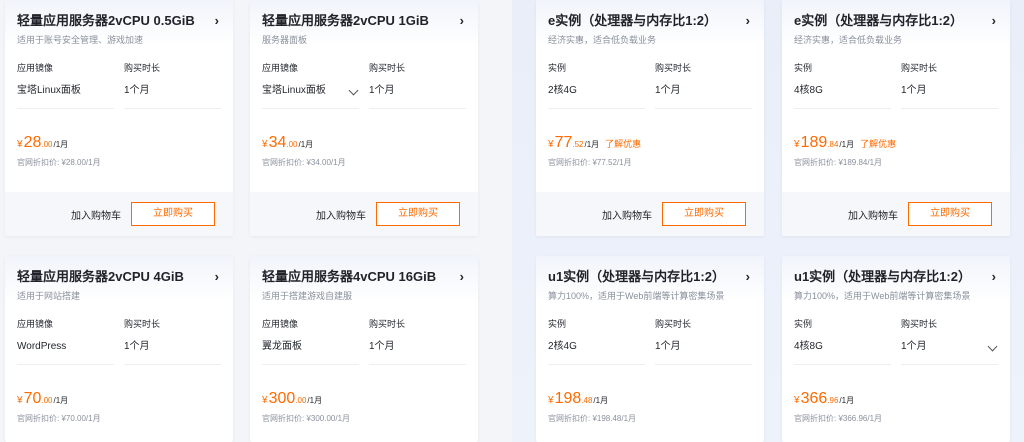  Describe the element at coordinates (59, 162) in the screenshot. I see `original-price: 官网折扣价: ¥28.00/1月` at that location.